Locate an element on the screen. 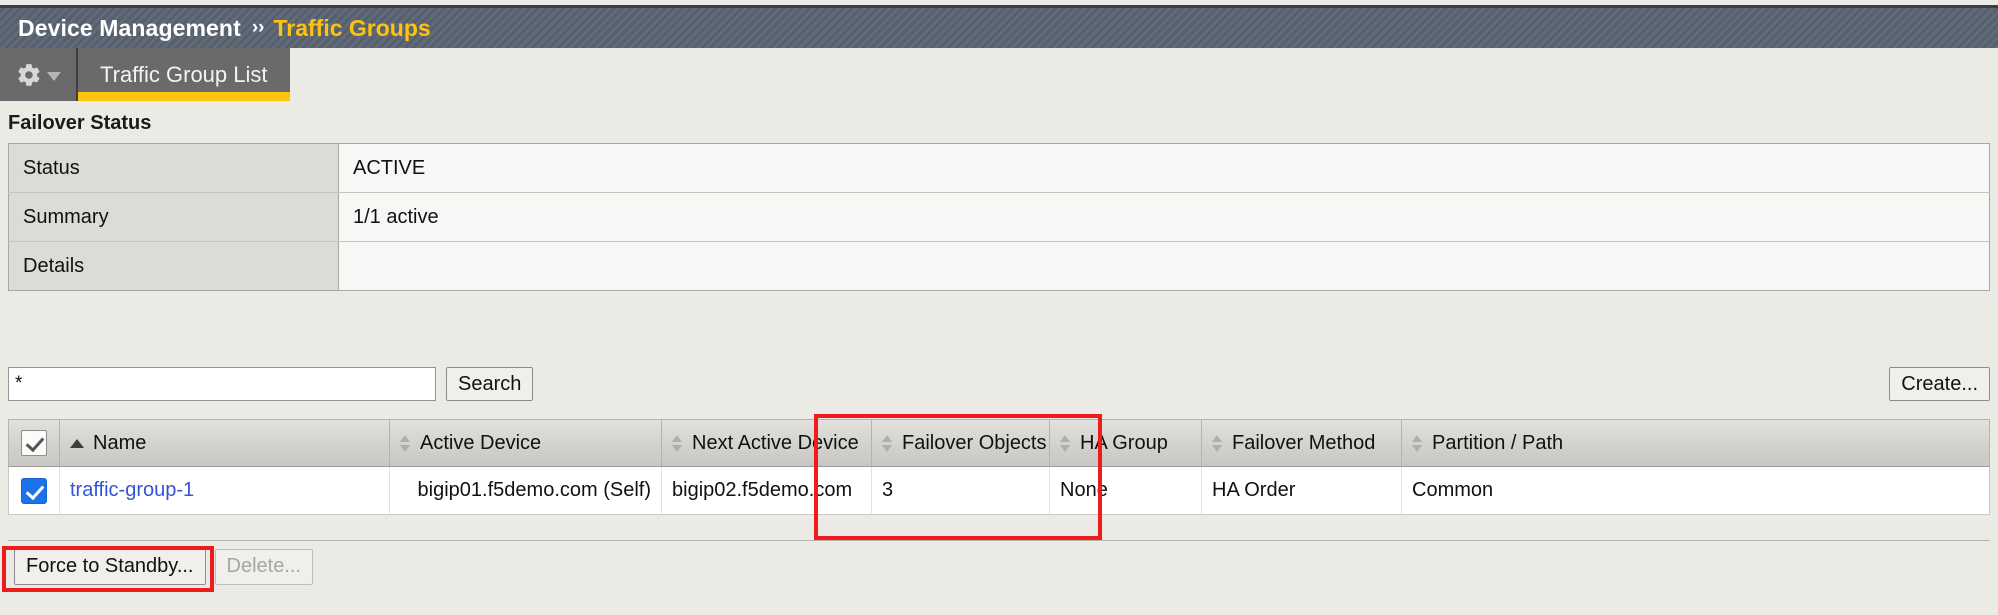  tab-label: Traffic Group List is located at coordinates (184, 74).